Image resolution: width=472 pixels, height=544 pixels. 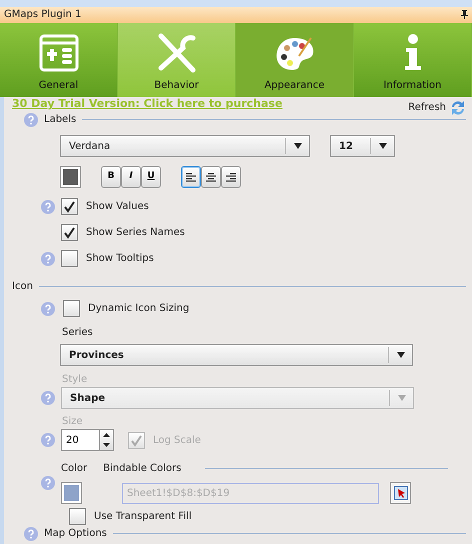 I want to click on checkbox-label: Use Transparent Fill, so click(x=143, y=517).